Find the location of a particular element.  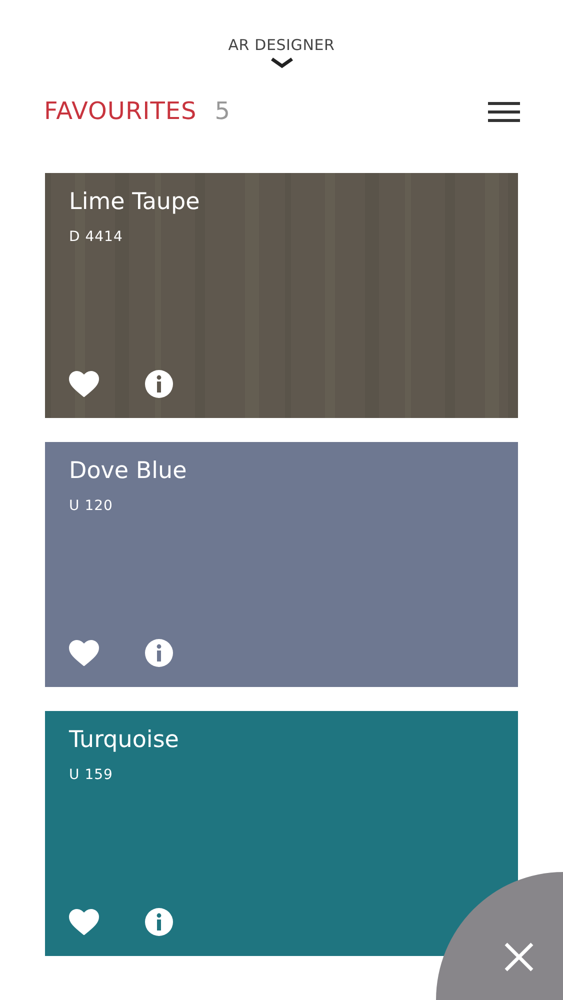

material-code: D 4414 is located at coordinates (96, 237).